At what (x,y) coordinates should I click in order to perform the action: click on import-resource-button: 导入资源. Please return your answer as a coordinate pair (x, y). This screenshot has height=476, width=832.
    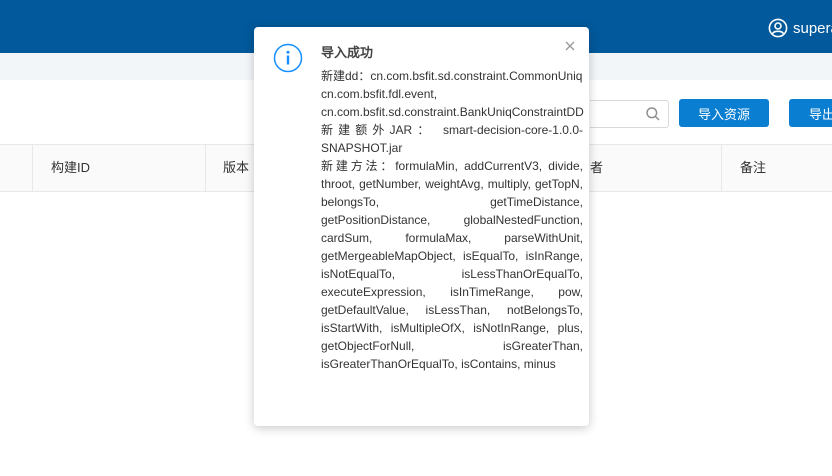
    Looking at the image, I should click on (724, 113).